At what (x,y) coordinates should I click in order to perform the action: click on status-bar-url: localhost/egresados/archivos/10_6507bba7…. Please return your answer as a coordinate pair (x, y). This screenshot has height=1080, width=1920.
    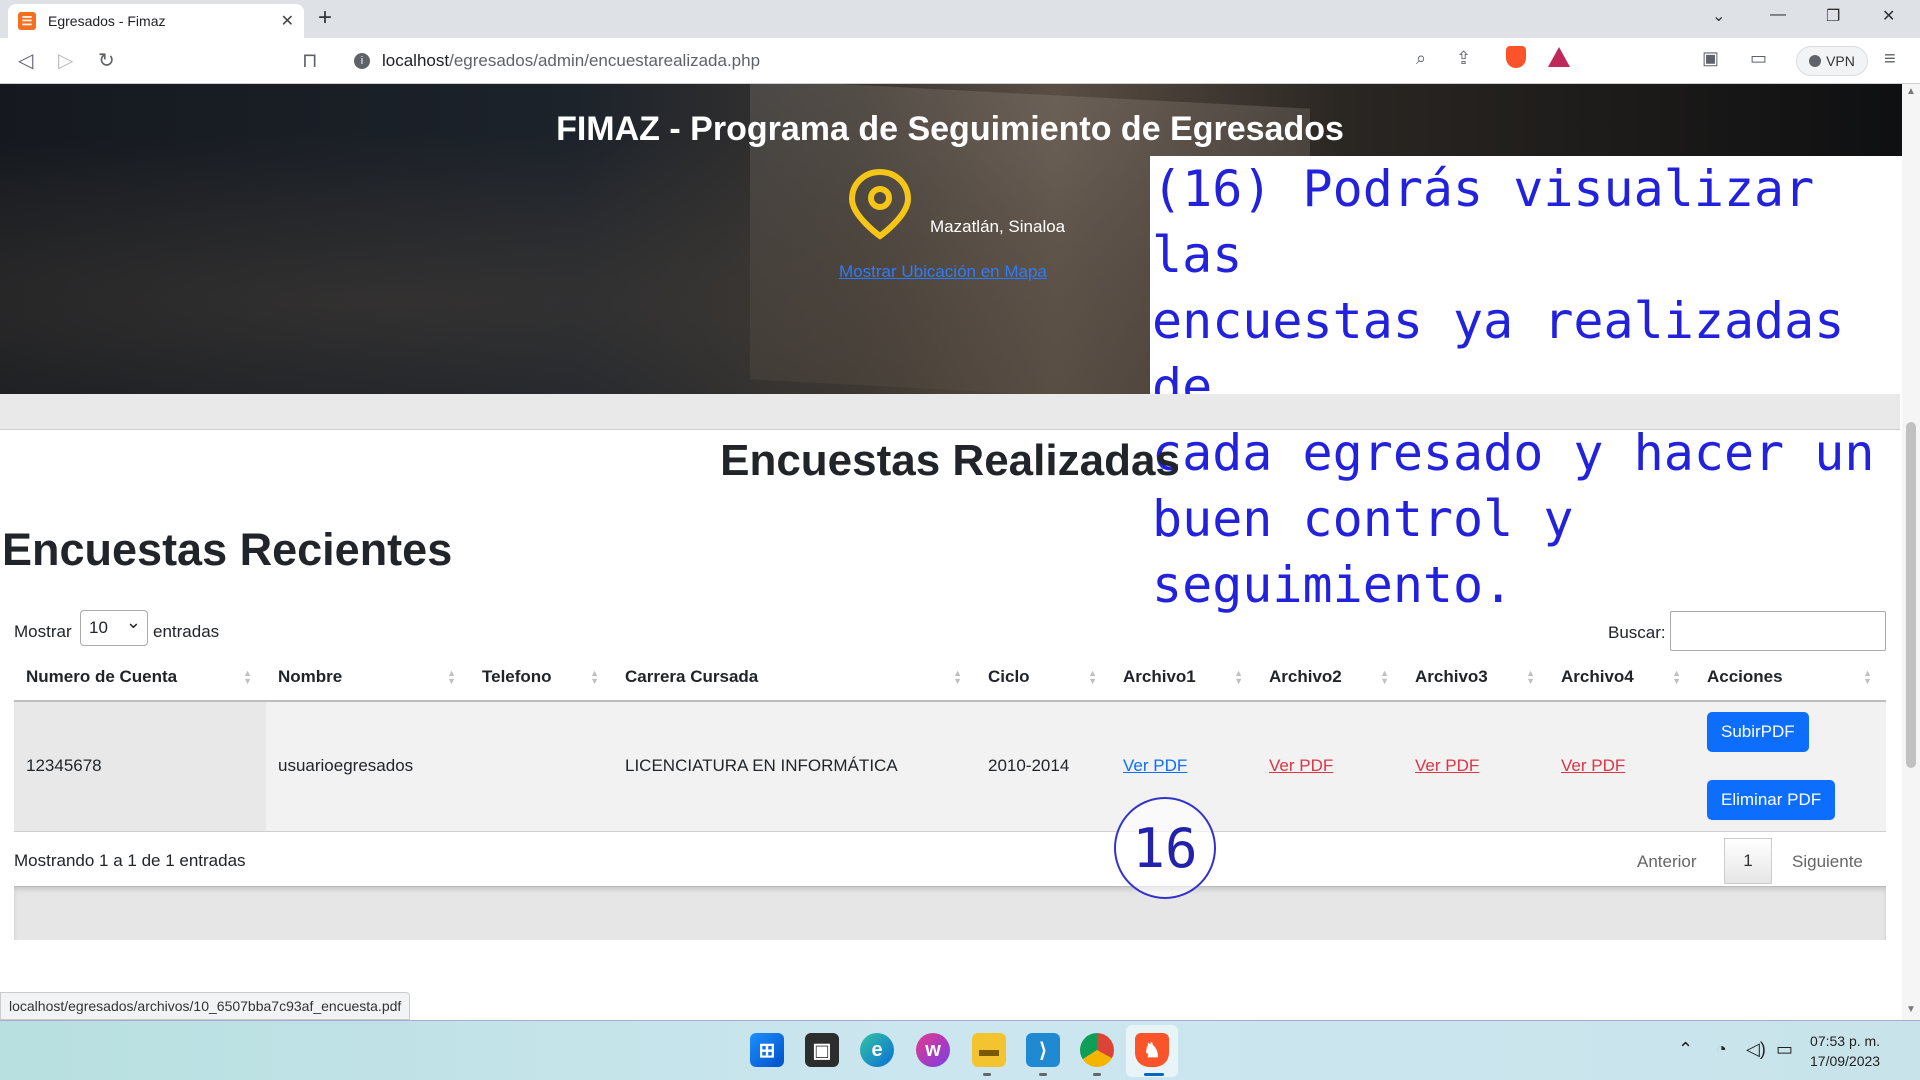
    Looking at the image, I should click on (205, 1006).